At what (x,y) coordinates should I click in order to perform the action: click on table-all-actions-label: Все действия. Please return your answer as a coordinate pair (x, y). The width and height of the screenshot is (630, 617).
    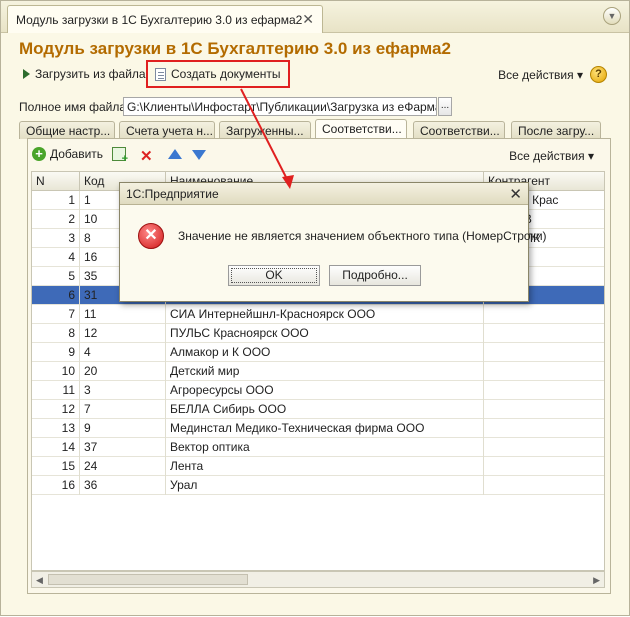
    Looking at the image, I should click on (547, 156).